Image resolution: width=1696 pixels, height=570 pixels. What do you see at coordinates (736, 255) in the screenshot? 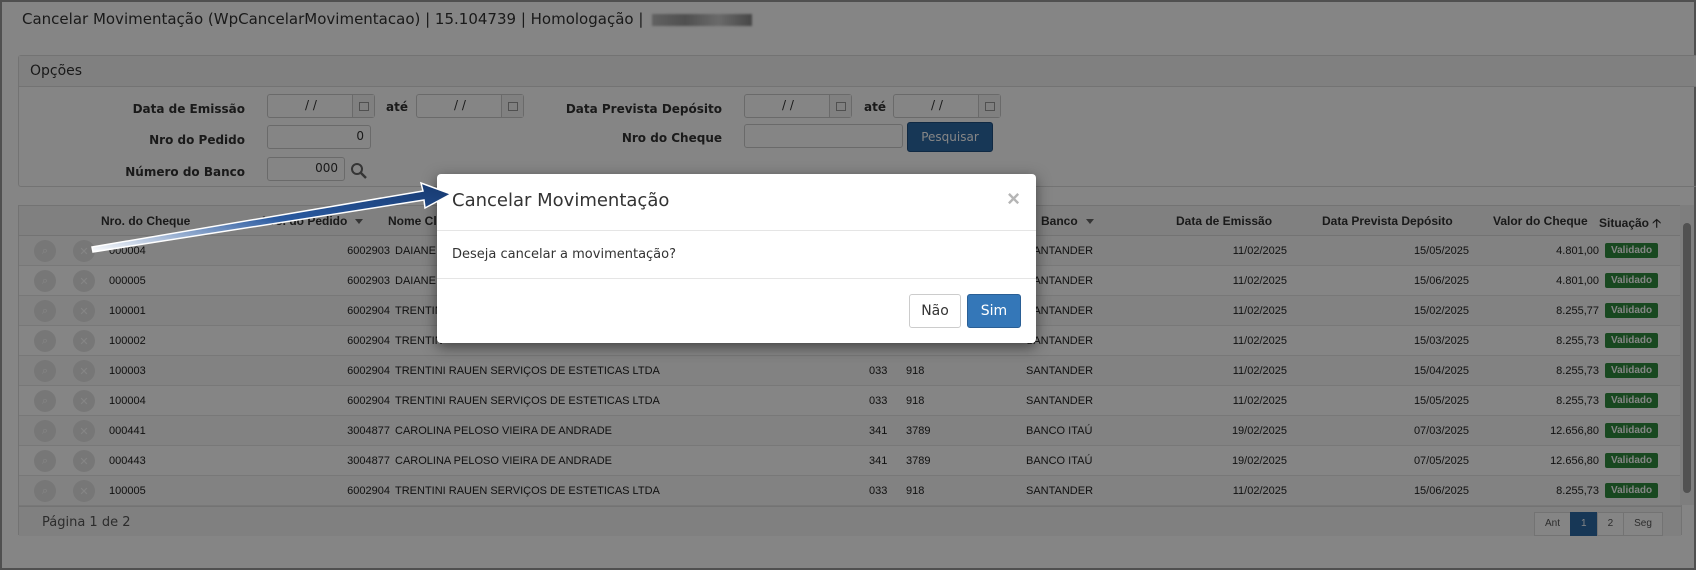
I see `dialog-message: Deseja cancelar a movimentação?` at bounding box center [736, 255].